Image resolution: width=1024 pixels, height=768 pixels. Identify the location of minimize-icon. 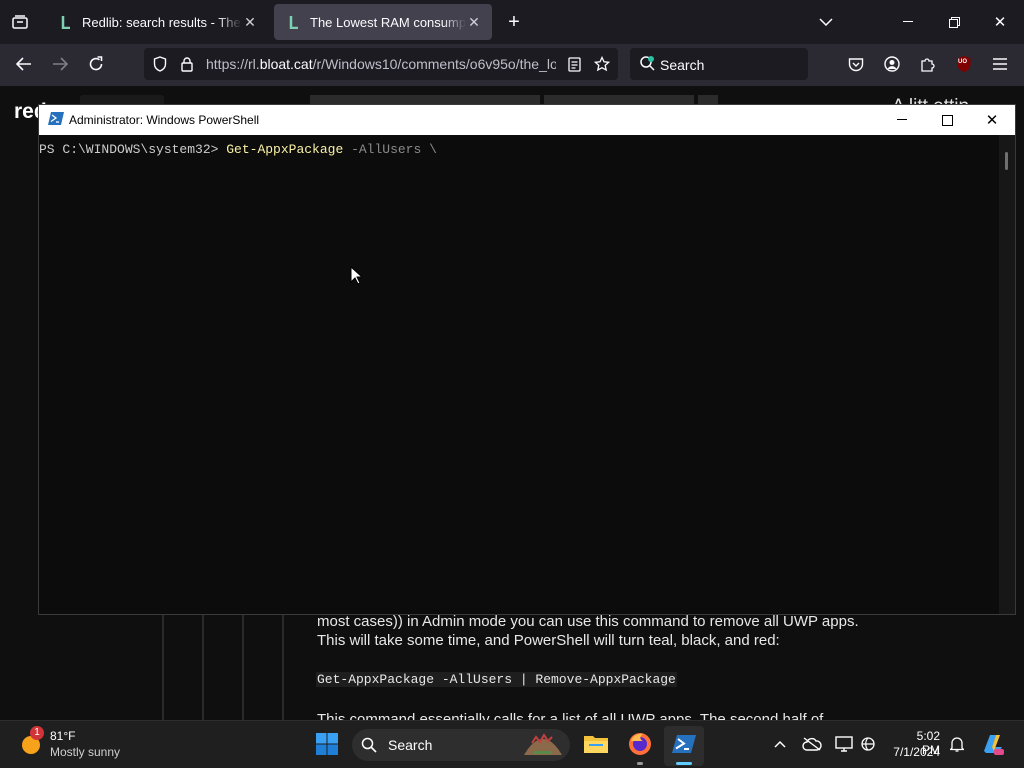
(908, 22).